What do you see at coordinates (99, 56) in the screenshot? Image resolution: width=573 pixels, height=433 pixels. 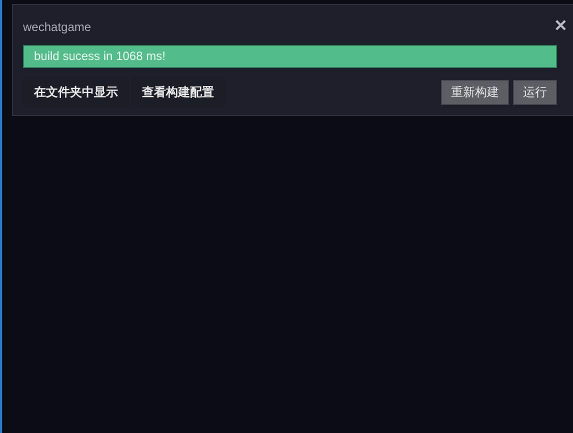 I see `progress-message: build sucess in 1068 ms!` at bounding box center [99, 56].